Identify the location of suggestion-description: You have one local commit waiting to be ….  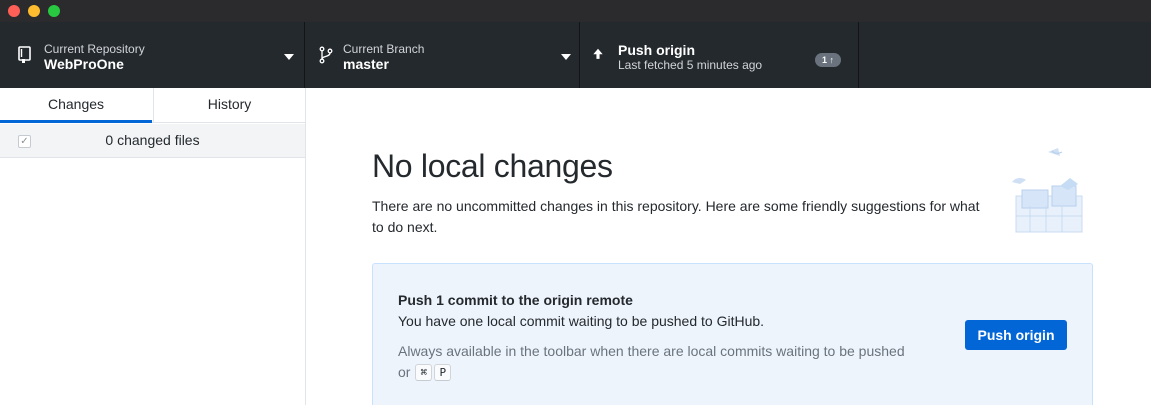
(581, 321).